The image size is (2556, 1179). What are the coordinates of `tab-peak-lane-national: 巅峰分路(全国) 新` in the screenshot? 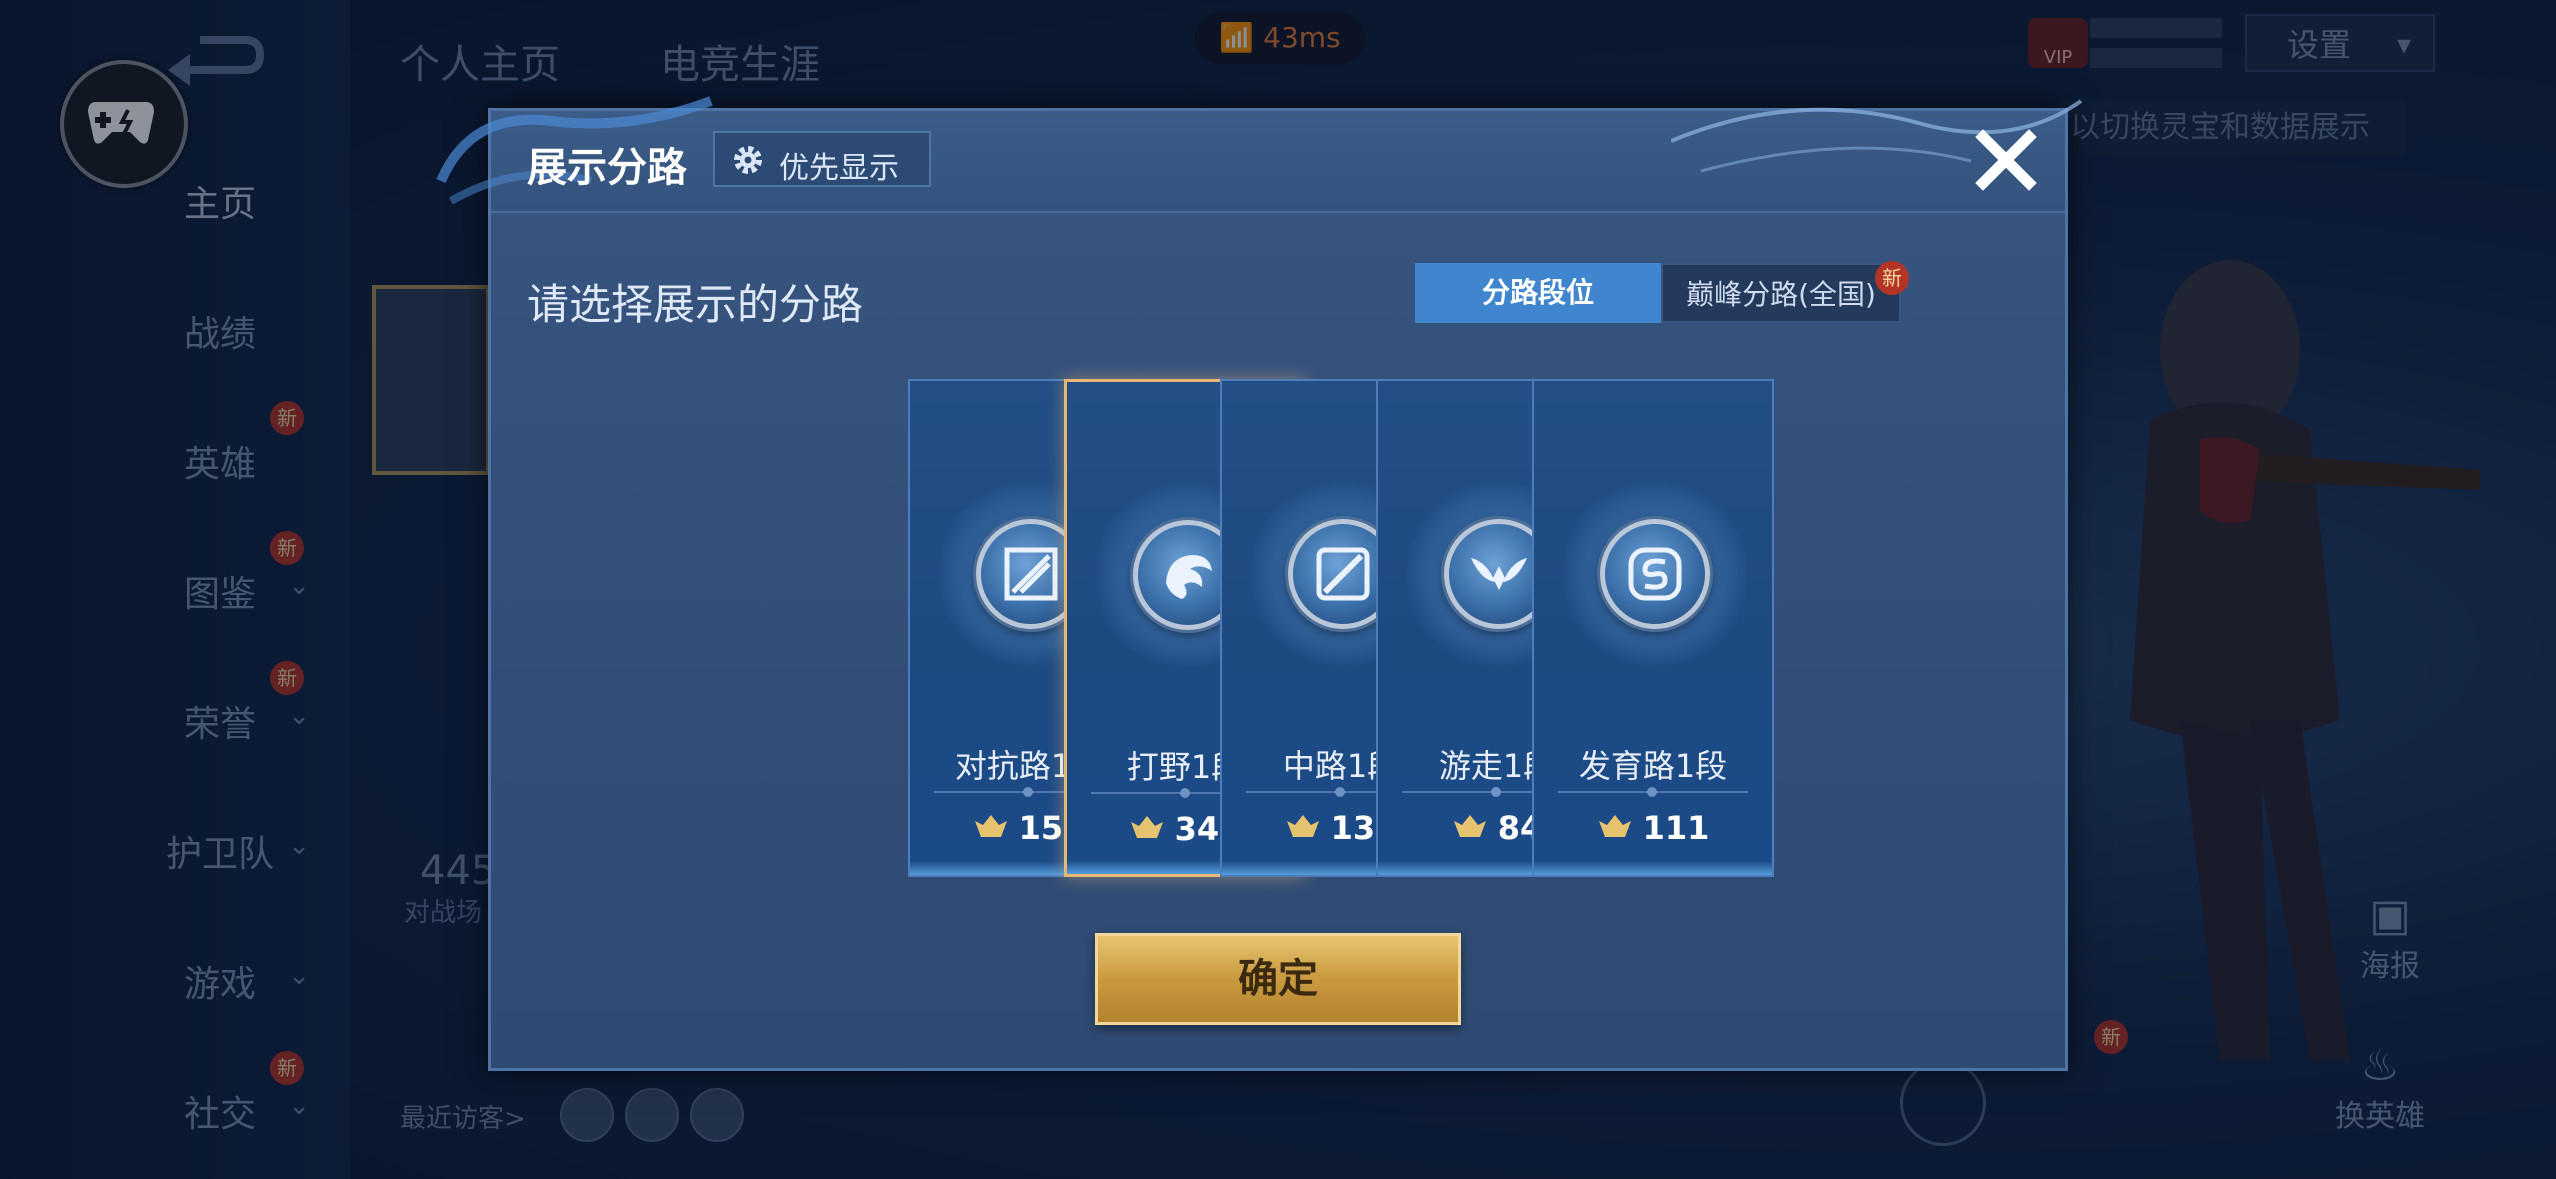 It's located at (1785, 292).